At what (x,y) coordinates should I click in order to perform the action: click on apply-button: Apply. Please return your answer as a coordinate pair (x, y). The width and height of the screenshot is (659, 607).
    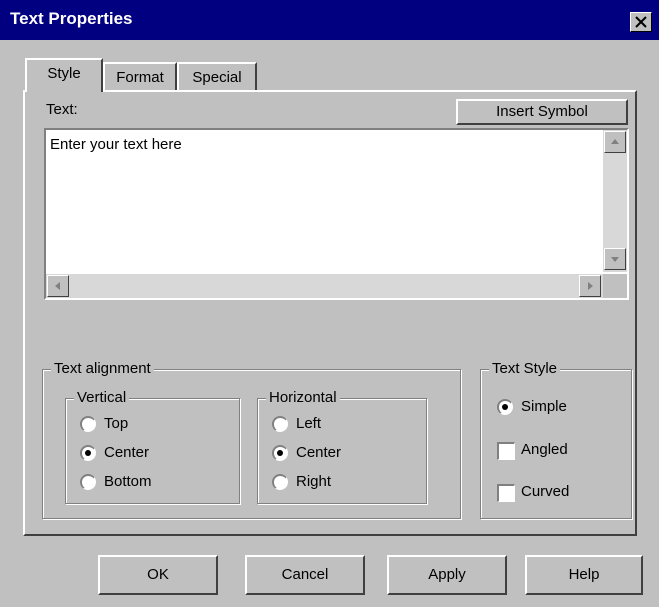
    Looking at the image, I should click on (447, 575).